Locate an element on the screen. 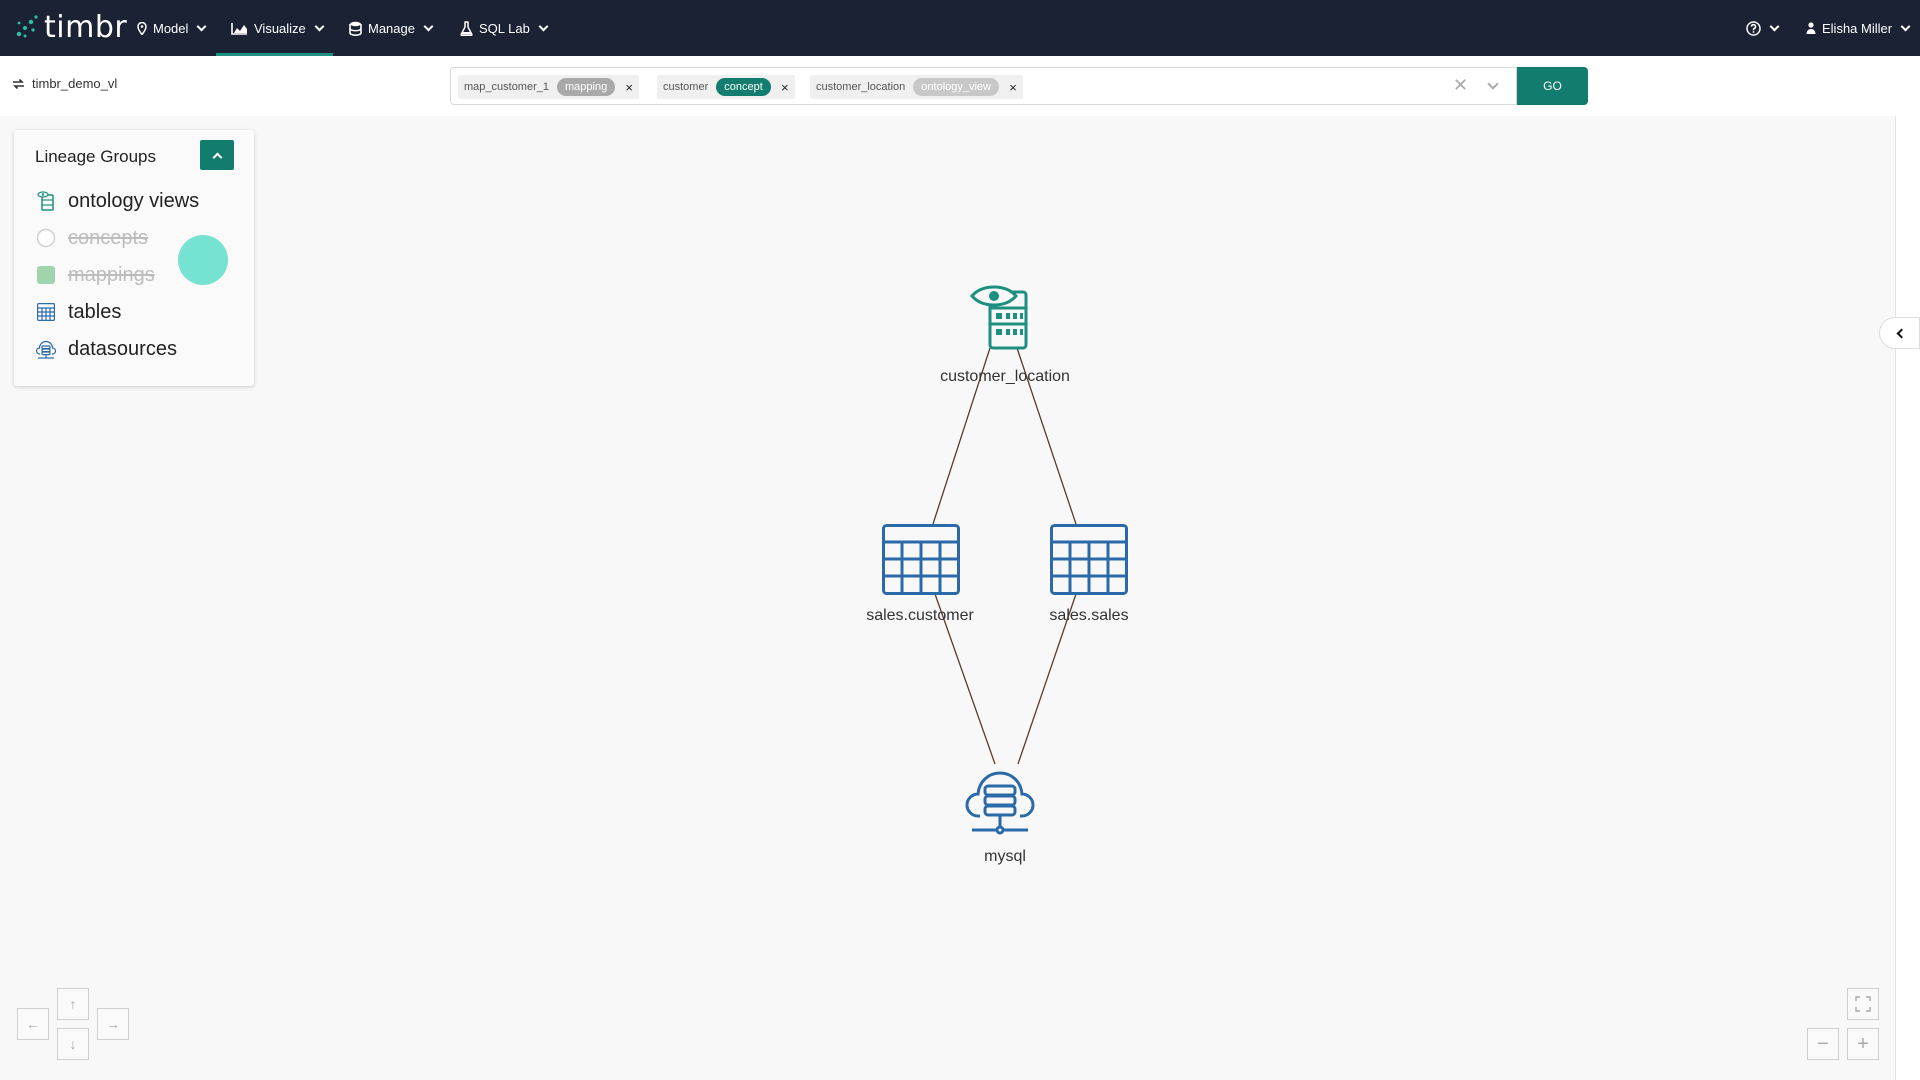 This screenshot has width=1920, height=1080. lineage-group-label: mappings is located at coordinates (111, 274).